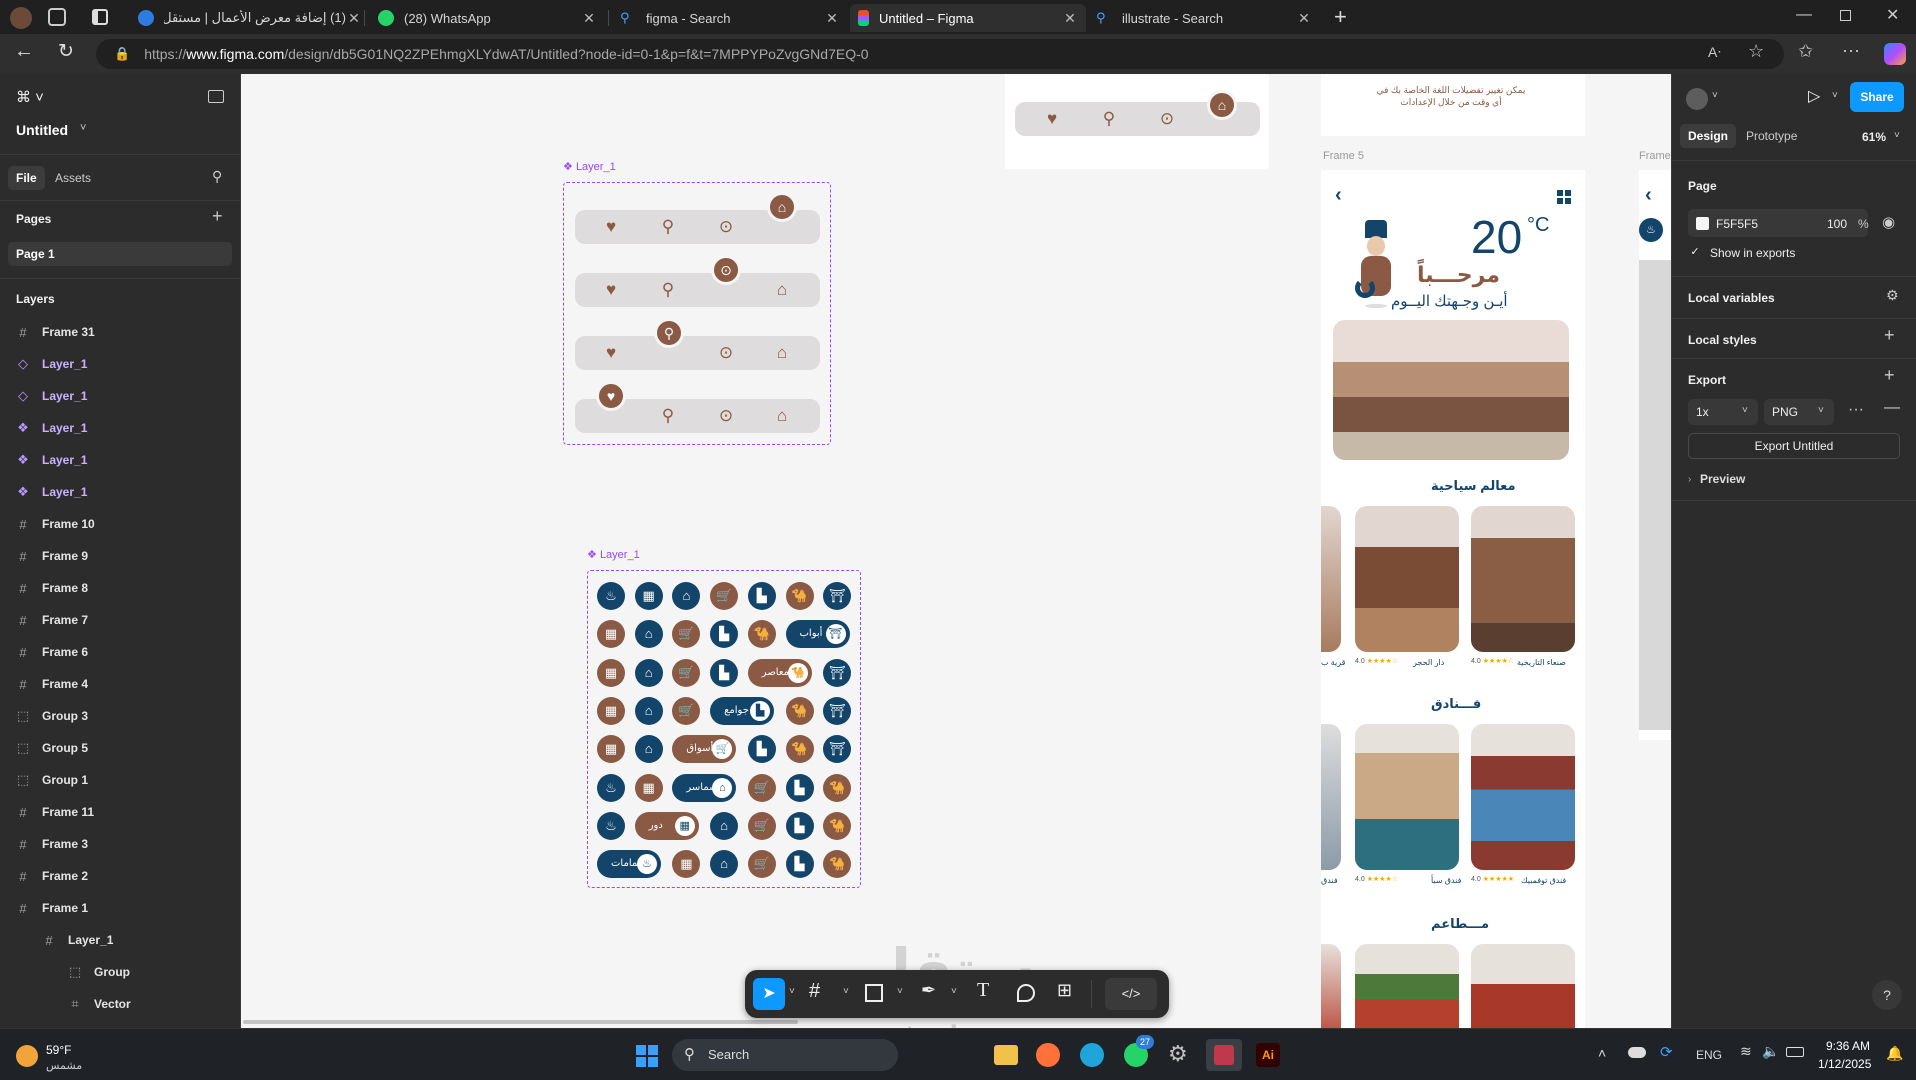 The width and height of the screenshot is (1916, 1080). Describe the element at coordinates (704, 749) in the screenshot. I see `category-pill: أسواق 🛒` at that location.